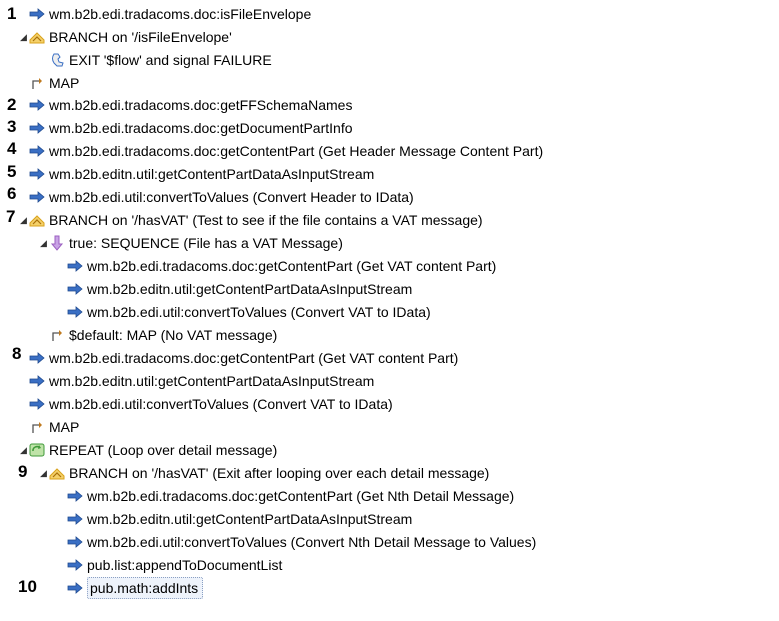  Describe the element at coordinates (12, 13) in the screenshot. I see `step-annotation-number: 1` at that location.